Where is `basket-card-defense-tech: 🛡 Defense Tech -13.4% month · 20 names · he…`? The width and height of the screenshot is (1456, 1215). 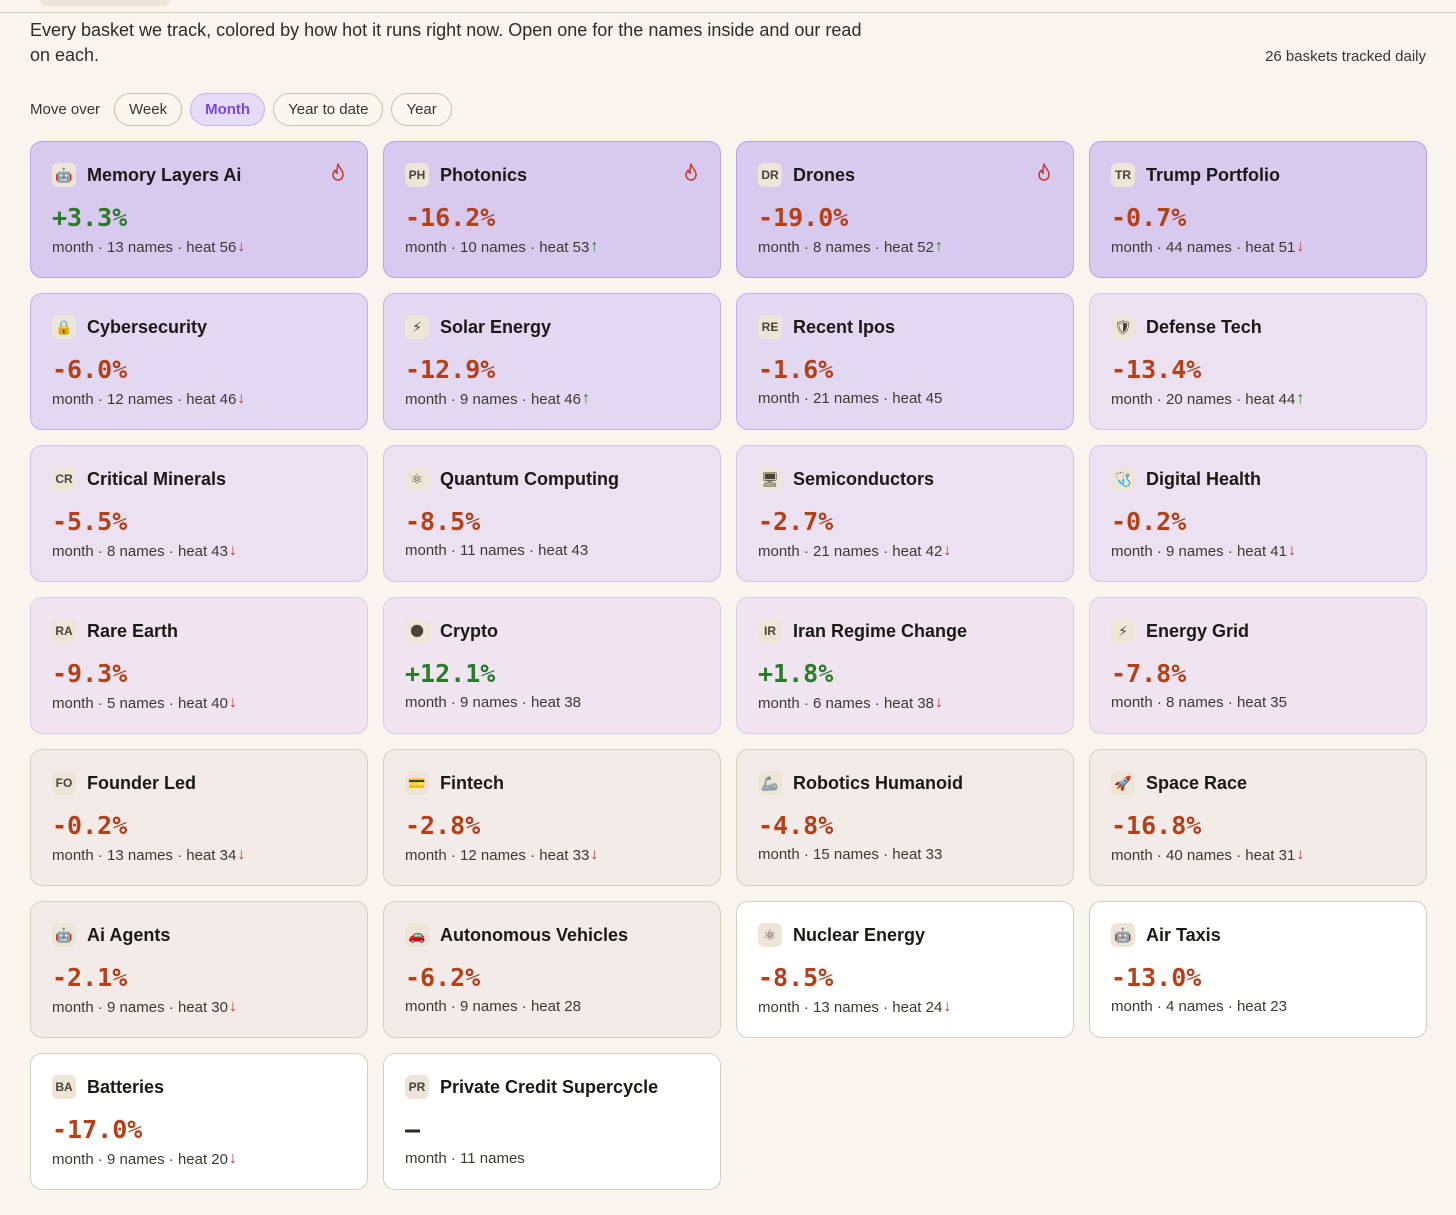 basket-card-defense-tech: 🛡 Defense Tech -13.4% month · 20 names · he… is located at coordinates (1258, 361).